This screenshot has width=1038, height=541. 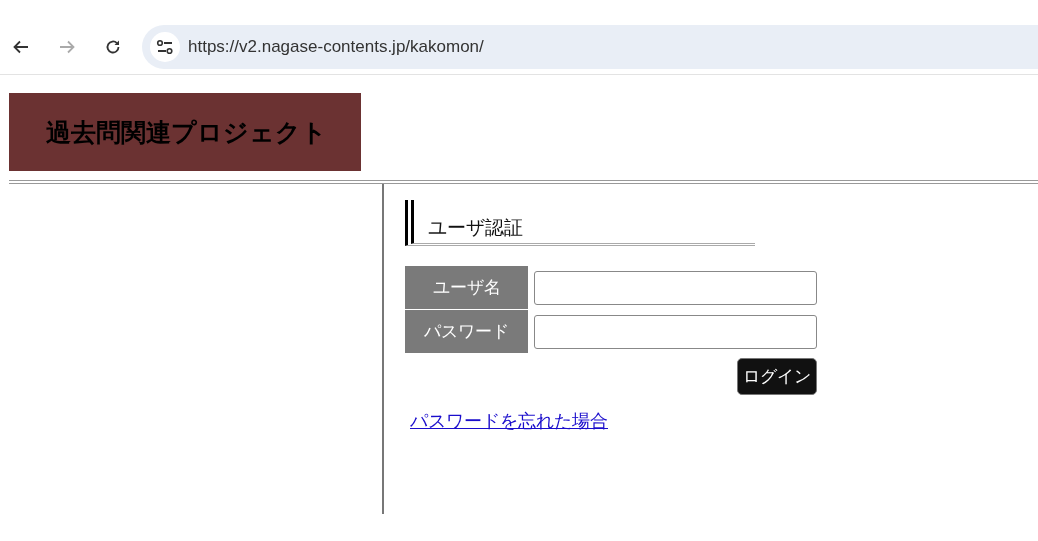 What do you see at coordinates (466, 331) in the screenshot?
I see `field-label: パスワード` at bounding box center [466, 331].